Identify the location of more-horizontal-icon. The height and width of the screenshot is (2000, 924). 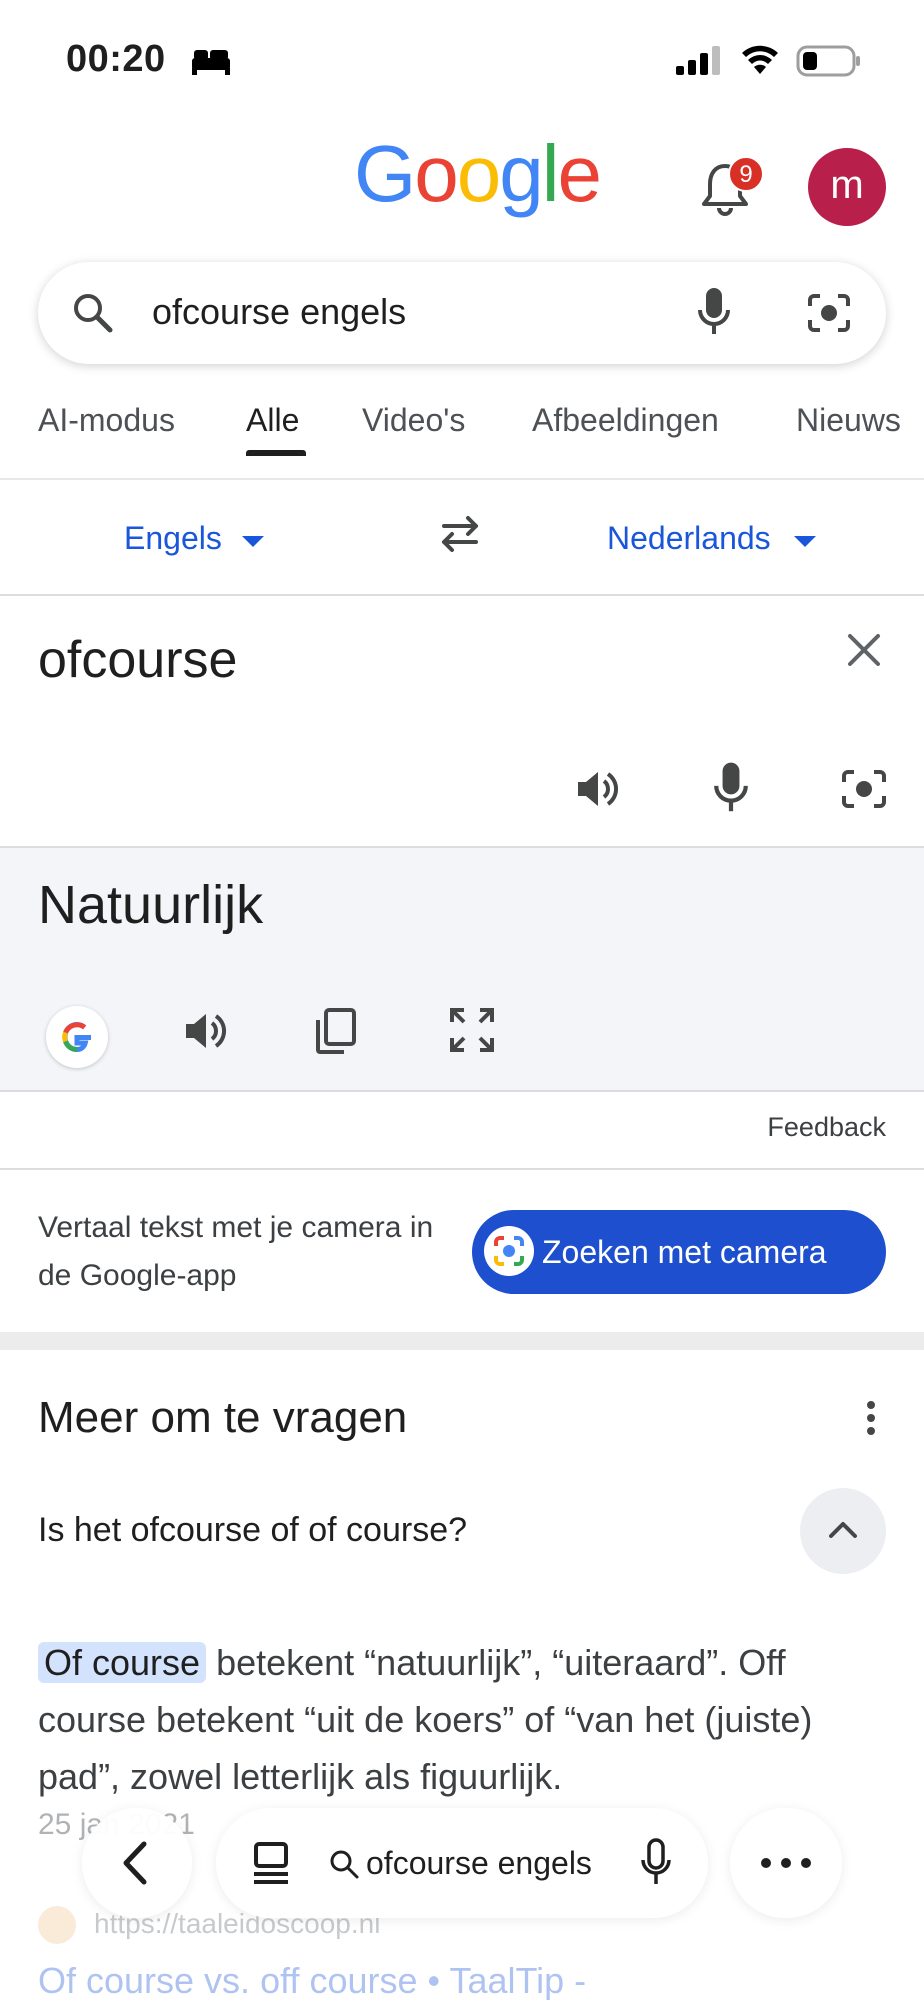
(786, 1863).